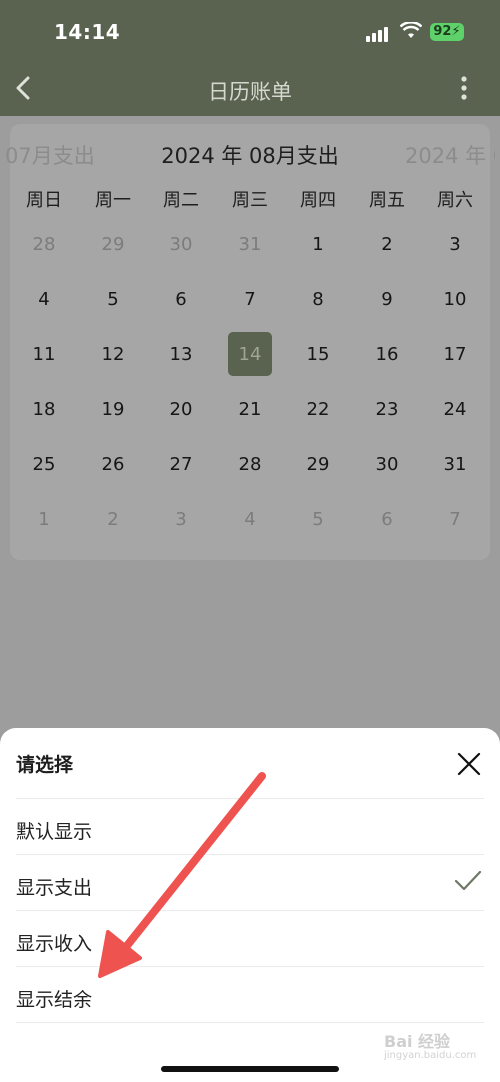 This screenshot has height=1082, width=500. What do you see at coordinates (318, 409) in the screenshot?
I see `calendar-day: 22` at bounding box center [318, 409].